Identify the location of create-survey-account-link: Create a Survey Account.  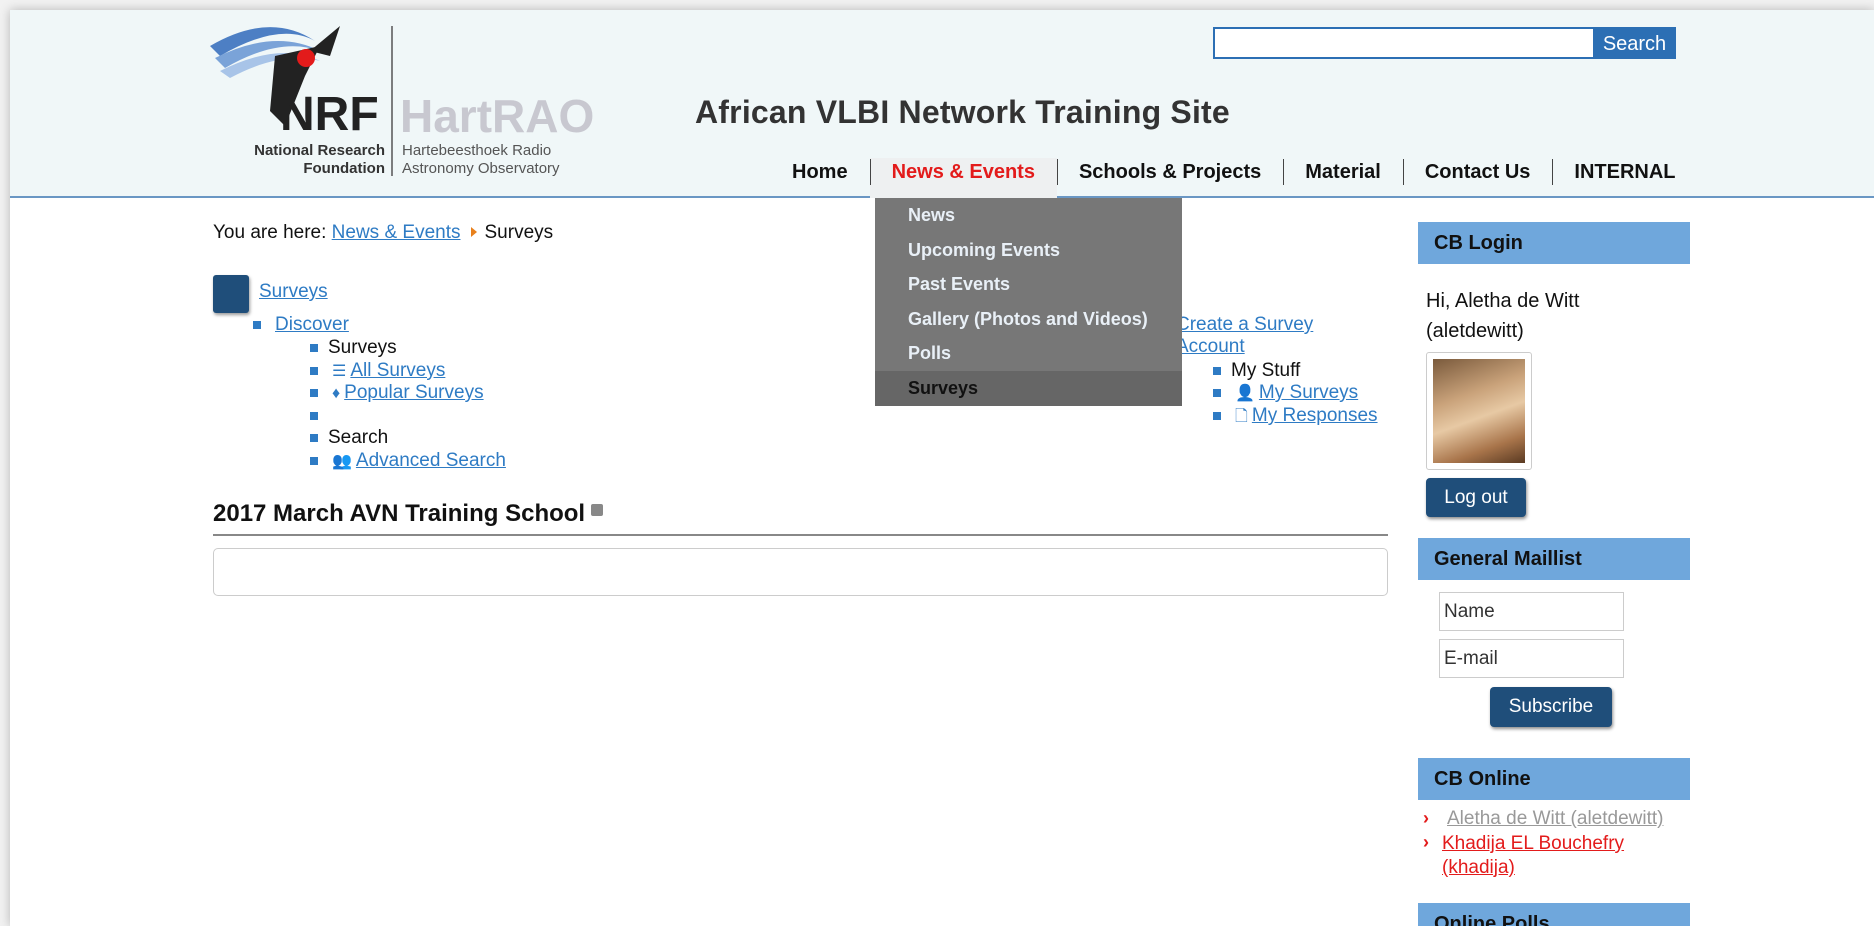
(1261, 336).